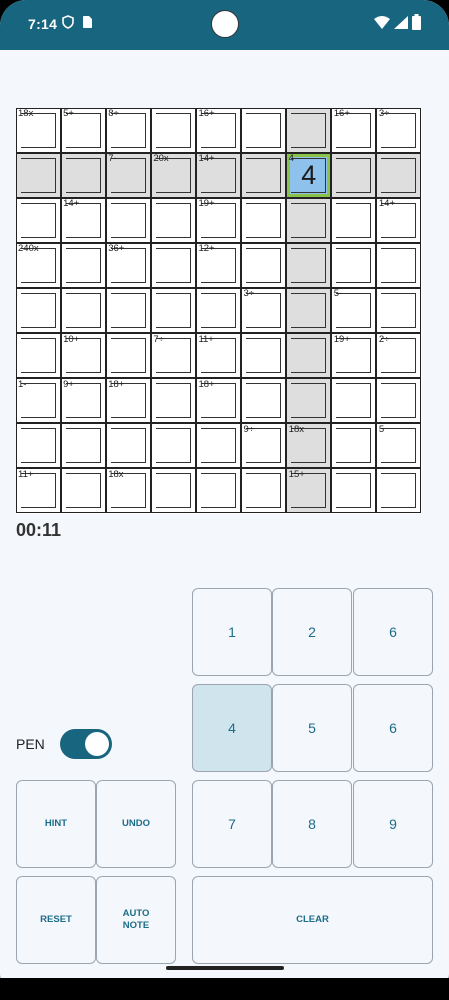  What do you see at coordinates (291, 159) in the screenshot?
I see `cage-clue: 4` at bounding box center [291, 159].